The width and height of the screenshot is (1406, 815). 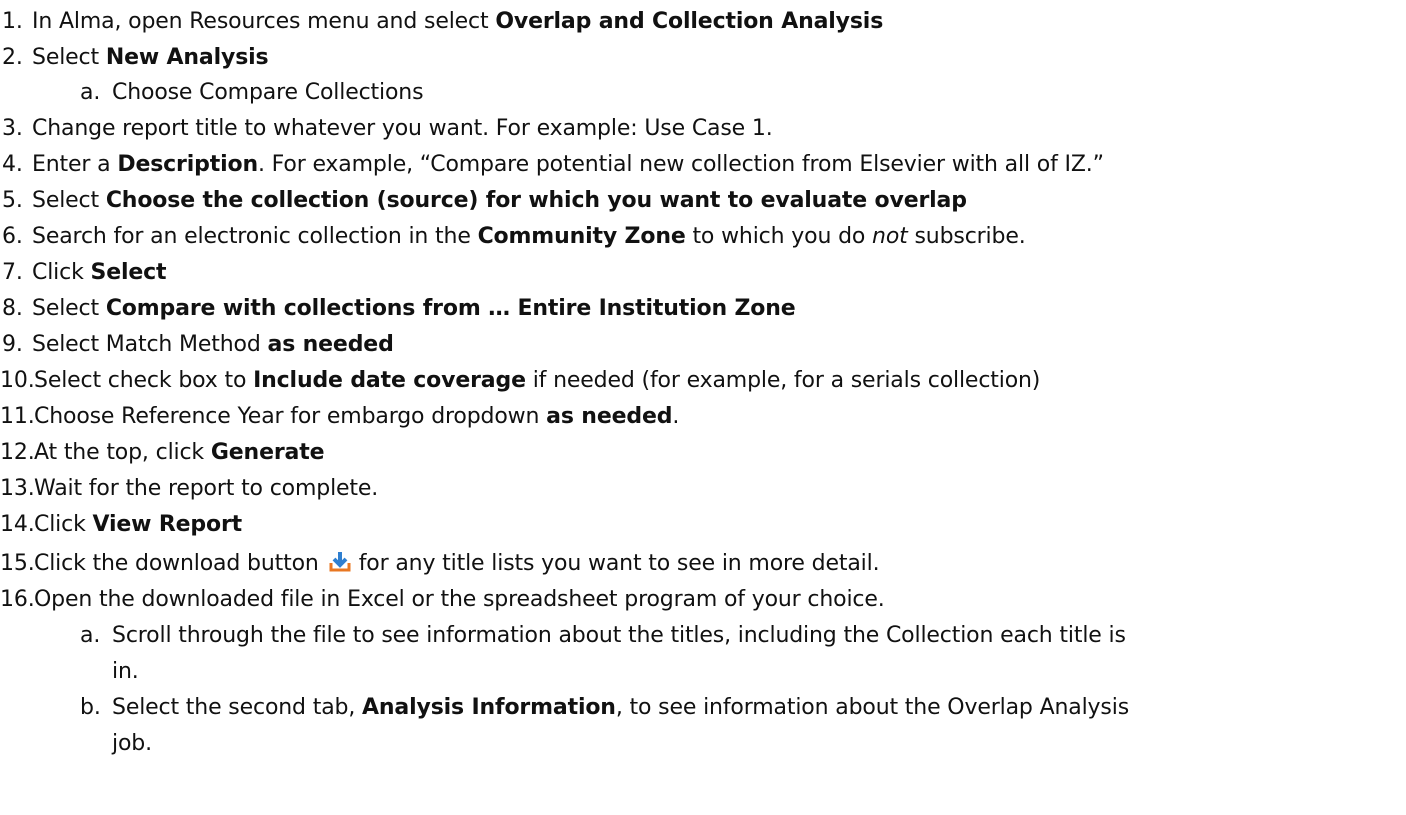 I want to click on step-text-plain: In Alma, open Resources menu and select, so click(x=264, y=21).